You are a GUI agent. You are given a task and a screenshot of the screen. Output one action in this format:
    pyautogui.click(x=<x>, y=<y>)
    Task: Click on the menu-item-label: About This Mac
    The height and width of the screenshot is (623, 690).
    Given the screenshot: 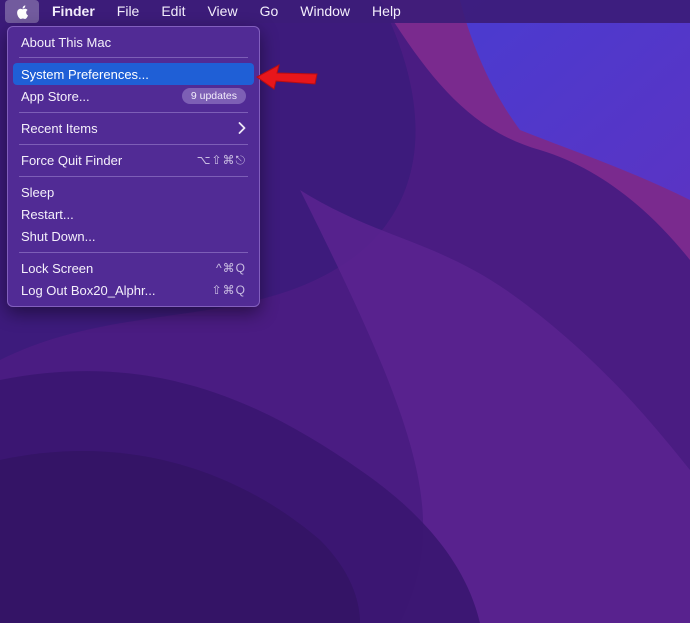 What is the action you would take?
    pyautogui.click(x=66, y=42)
    